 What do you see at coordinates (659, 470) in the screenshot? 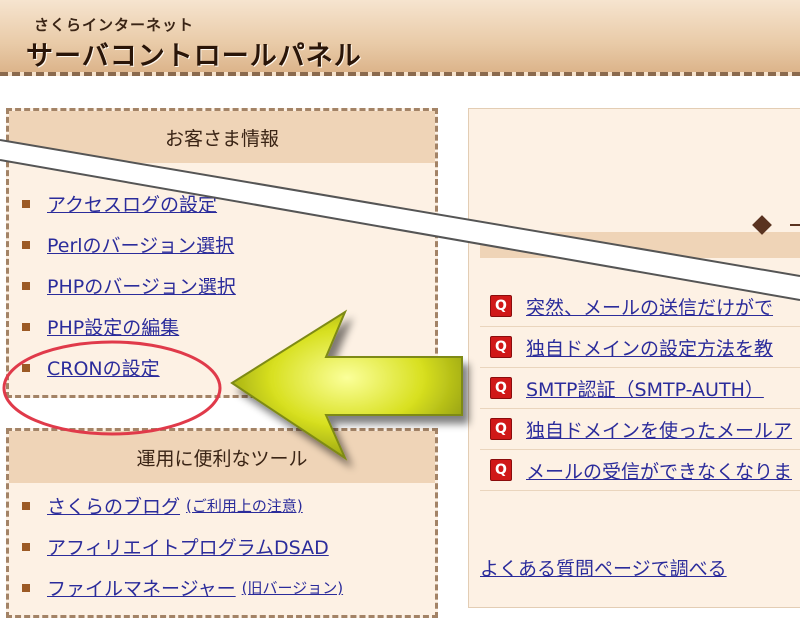
I see `faq-link: メールの受信ができなくなりま` at bounding box center [659, 470].